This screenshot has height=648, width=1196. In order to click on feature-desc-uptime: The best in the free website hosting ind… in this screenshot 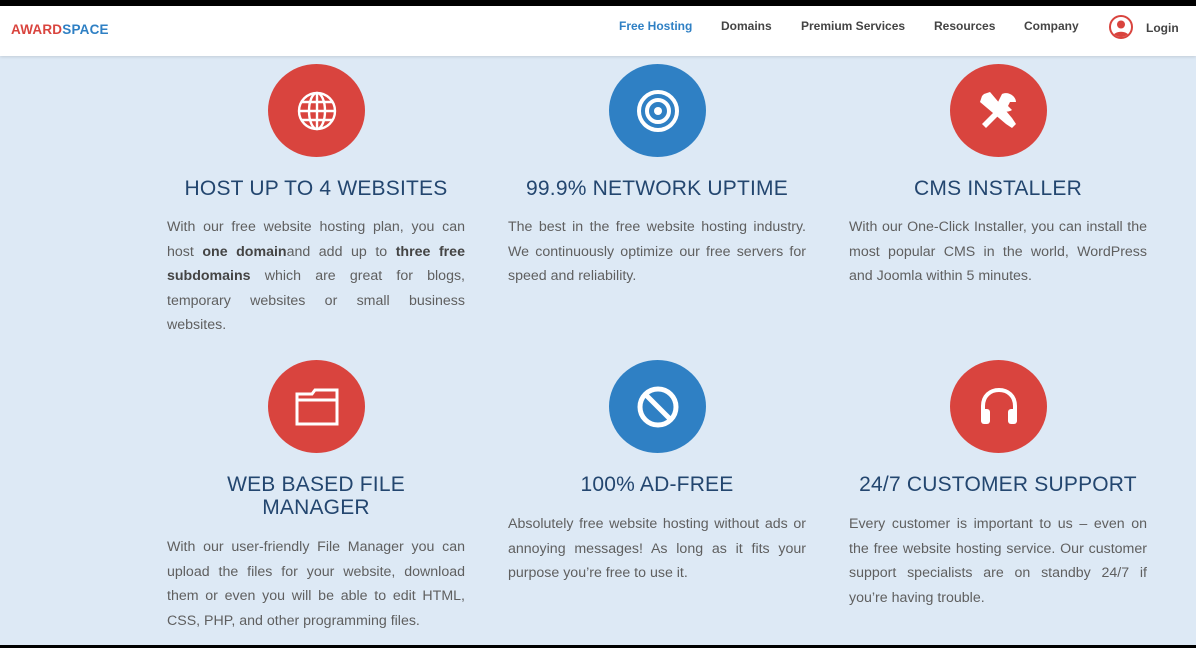, I will do `click(657, 251)`.